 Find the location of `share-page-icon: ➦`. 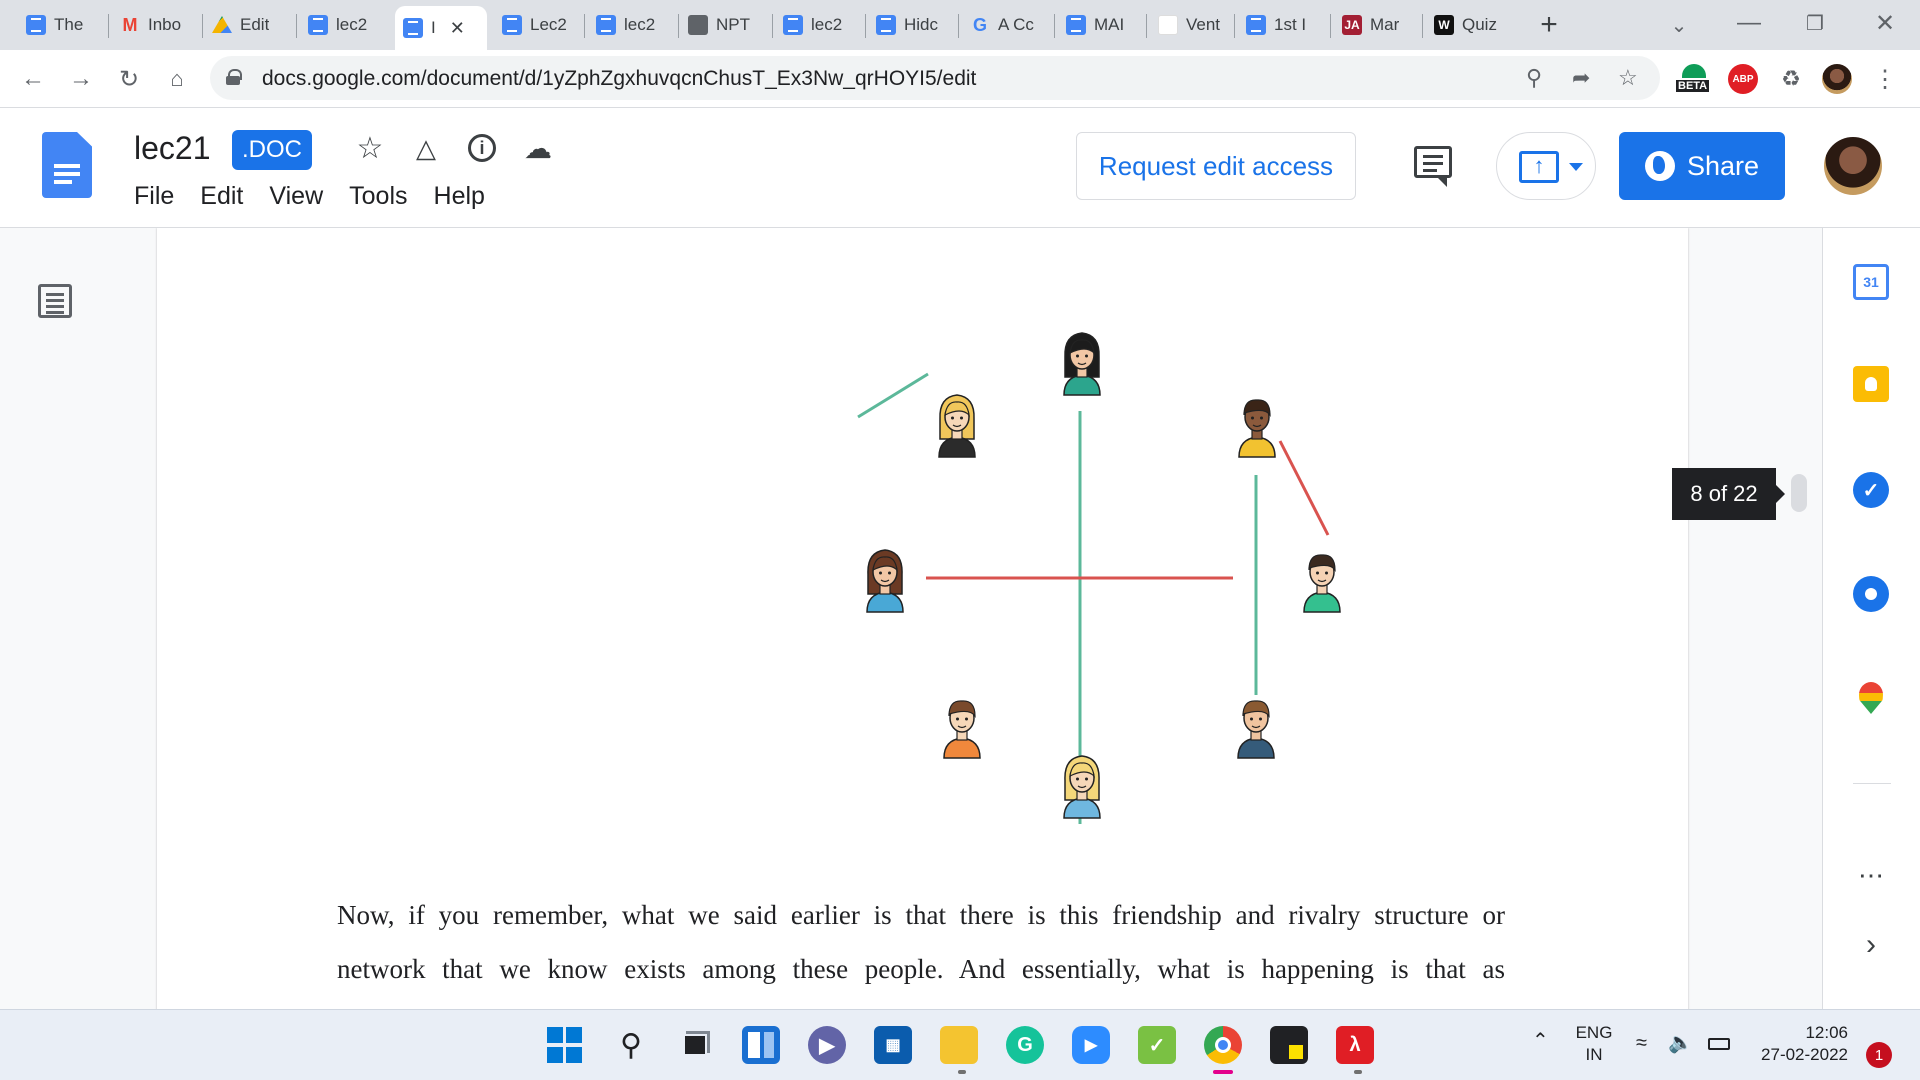

share-page-icon: ➦ is located at coordinates (1581, 78).